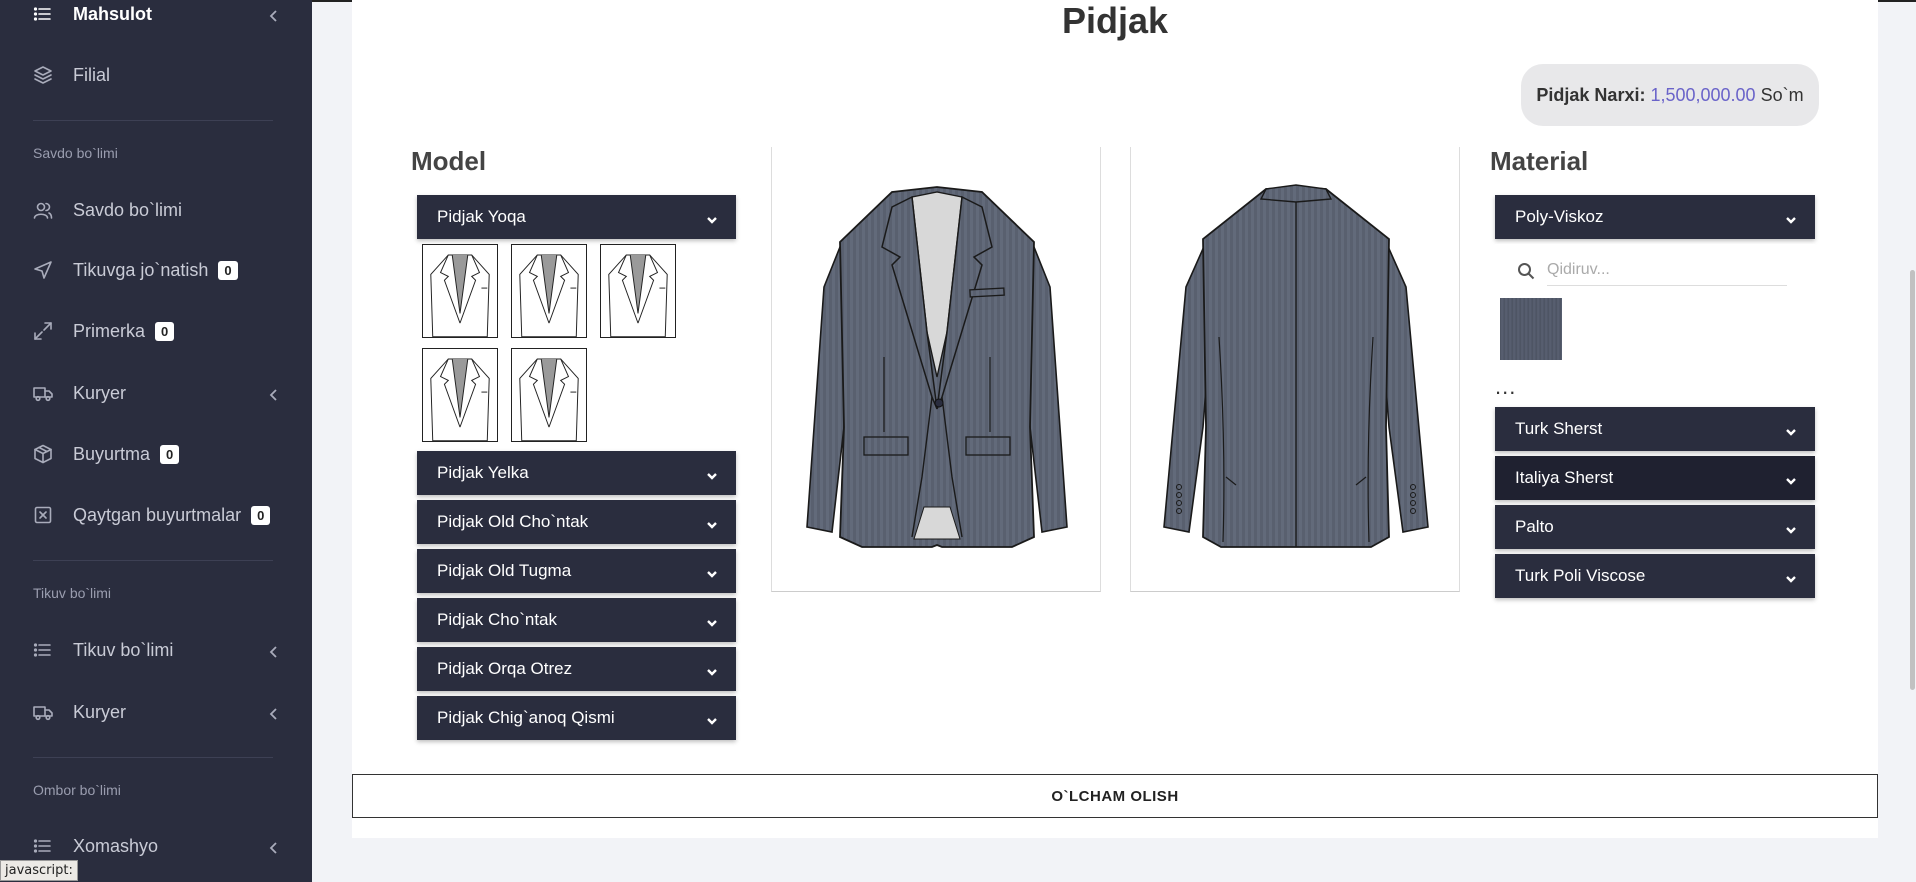 The height and width of the screenshot is (882, 1916). What do you see at coordinates (43, 712) in the screenshot?
I see `truck-icon` at bounding box center [43, 712].